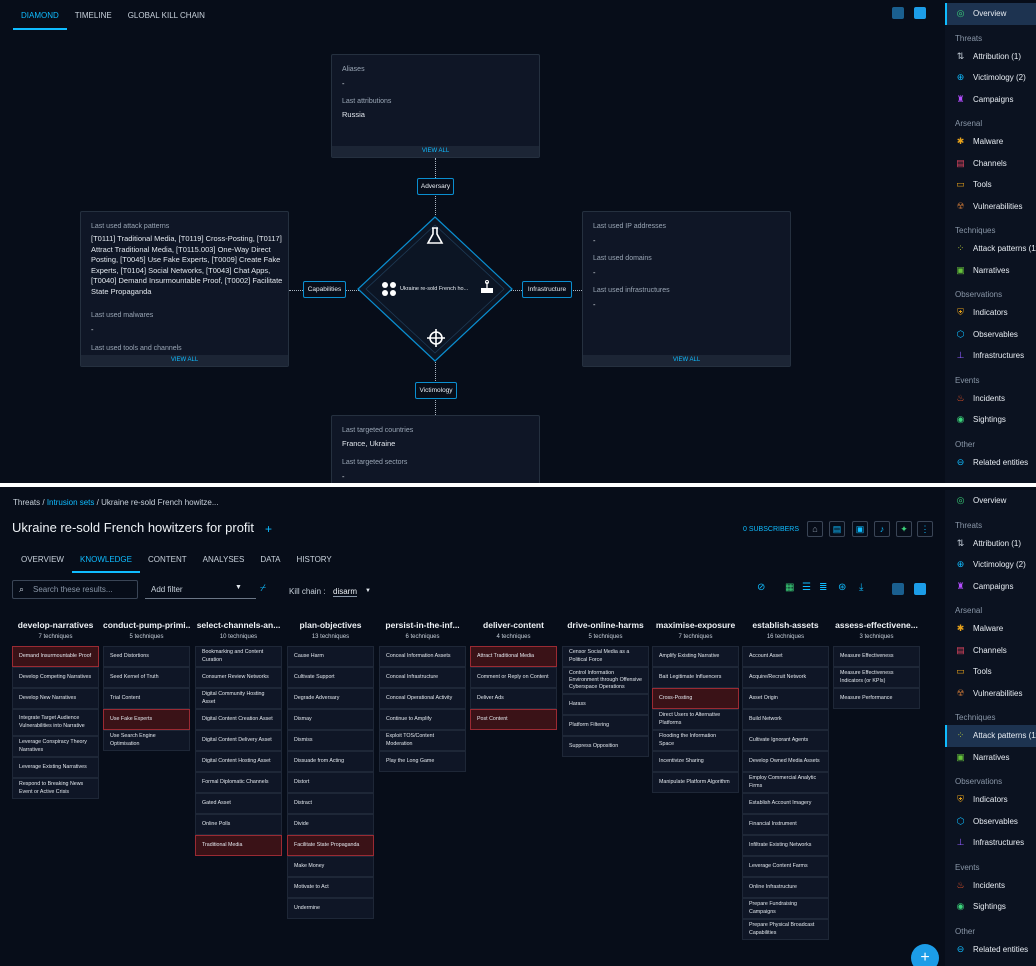  What do you see at coordinates (695, 698) in the screenshot?
I see `technique-cell: Cross-Posting` at bounding box center [695, 698].